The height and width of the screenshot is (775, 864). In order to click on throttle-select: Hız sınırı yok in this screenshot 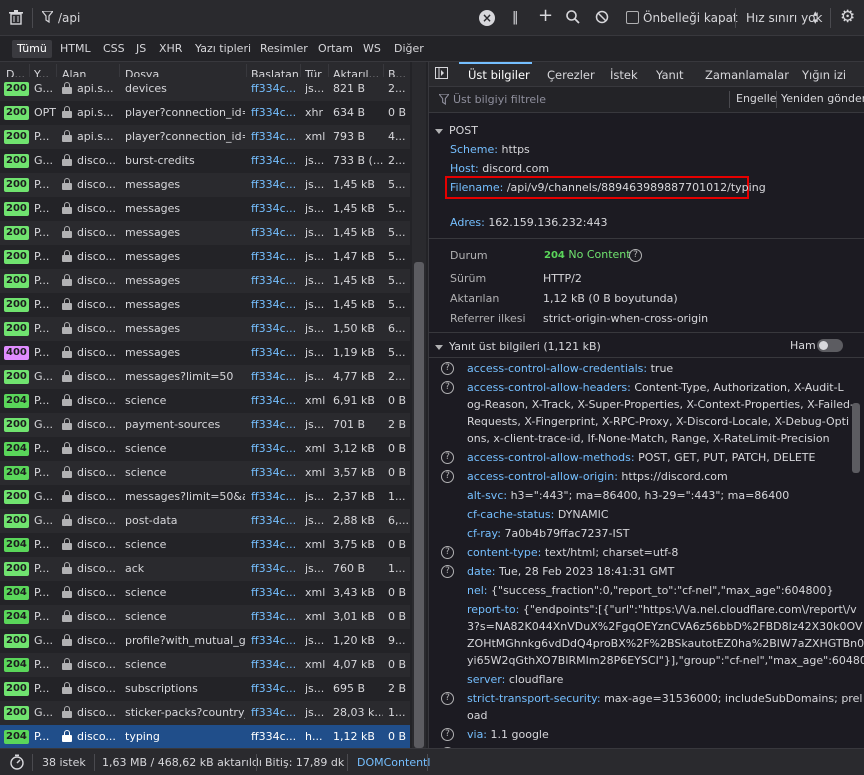, I will do `click(784, 18)`.